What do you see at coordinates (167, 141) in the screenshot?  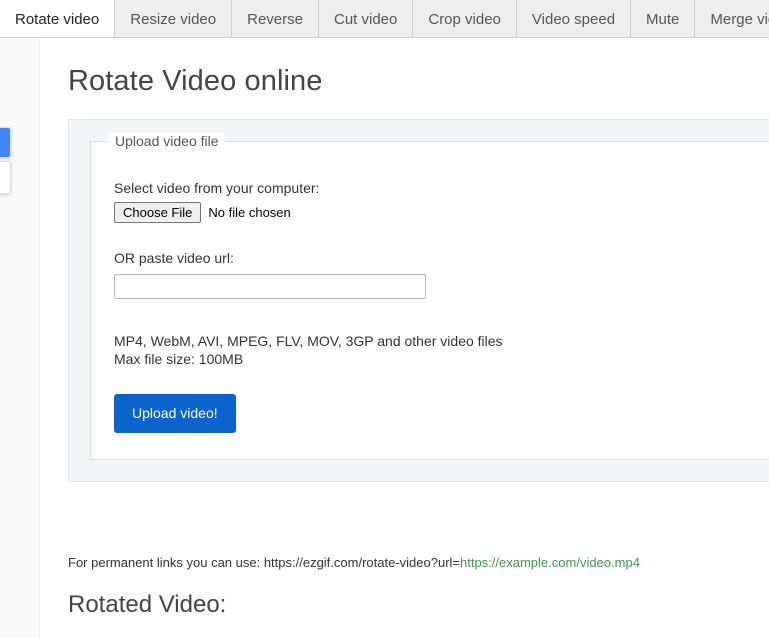 I see `upload-fieldset-legend: Upload video file` at bounding box center [167, 141].